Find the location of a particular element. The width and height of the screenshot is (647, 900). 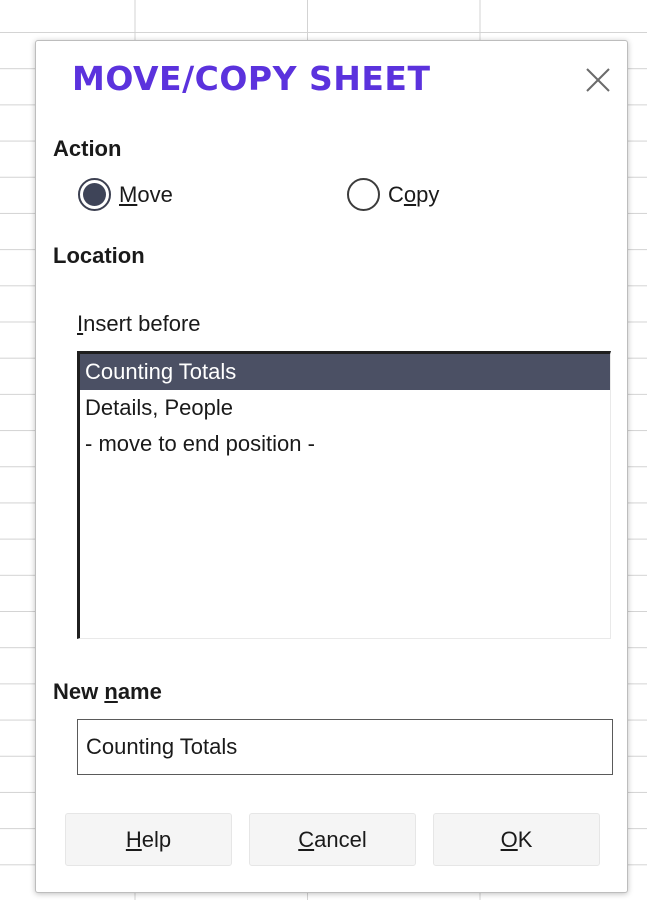

cancel-button: Cancel is located at coordinates (332, 839).